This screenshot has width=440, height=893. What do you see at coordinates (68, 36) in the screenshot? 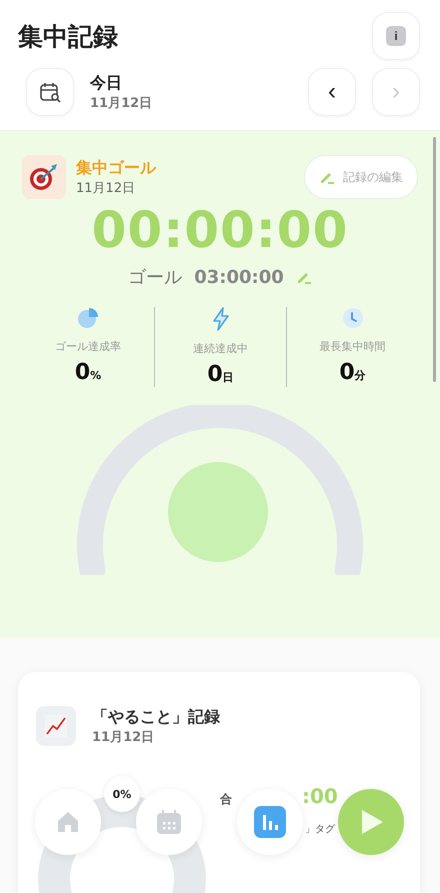
I see `page-title: 集中記録` at bounding box center [68, 36].